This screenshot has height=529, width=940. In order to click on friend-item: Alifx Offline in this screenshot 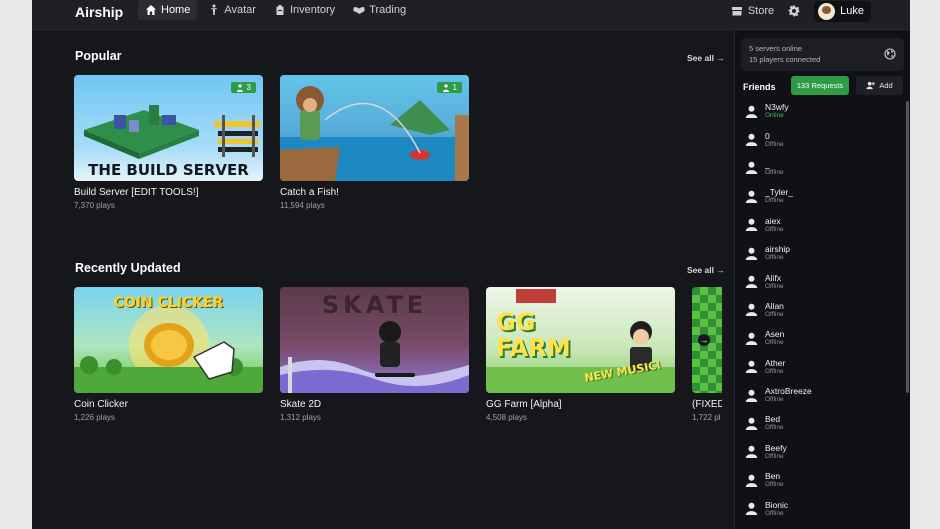, I will do `click(819, 281)`.